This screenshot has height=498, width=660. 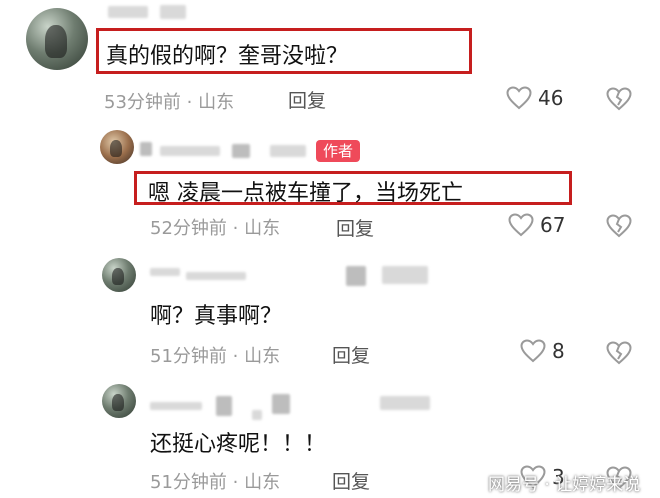 I want to click on comment-time-location: 52分钟前 · 山东, so click(x=215, y=228).